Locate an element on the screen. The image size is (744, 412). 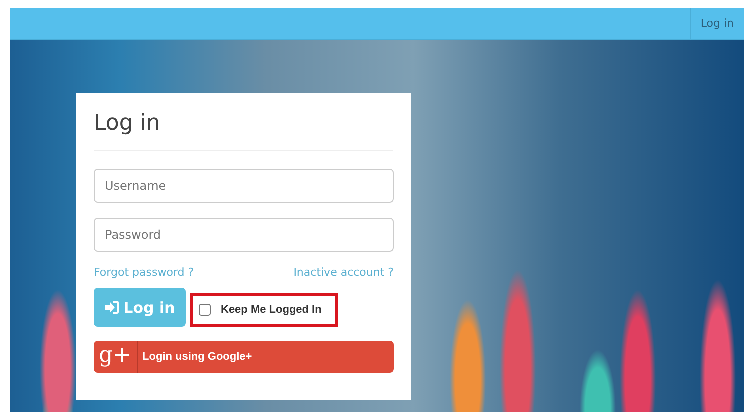
remember-checkbox-row: Keep Me Logged In is located at coordinates (264, 310).